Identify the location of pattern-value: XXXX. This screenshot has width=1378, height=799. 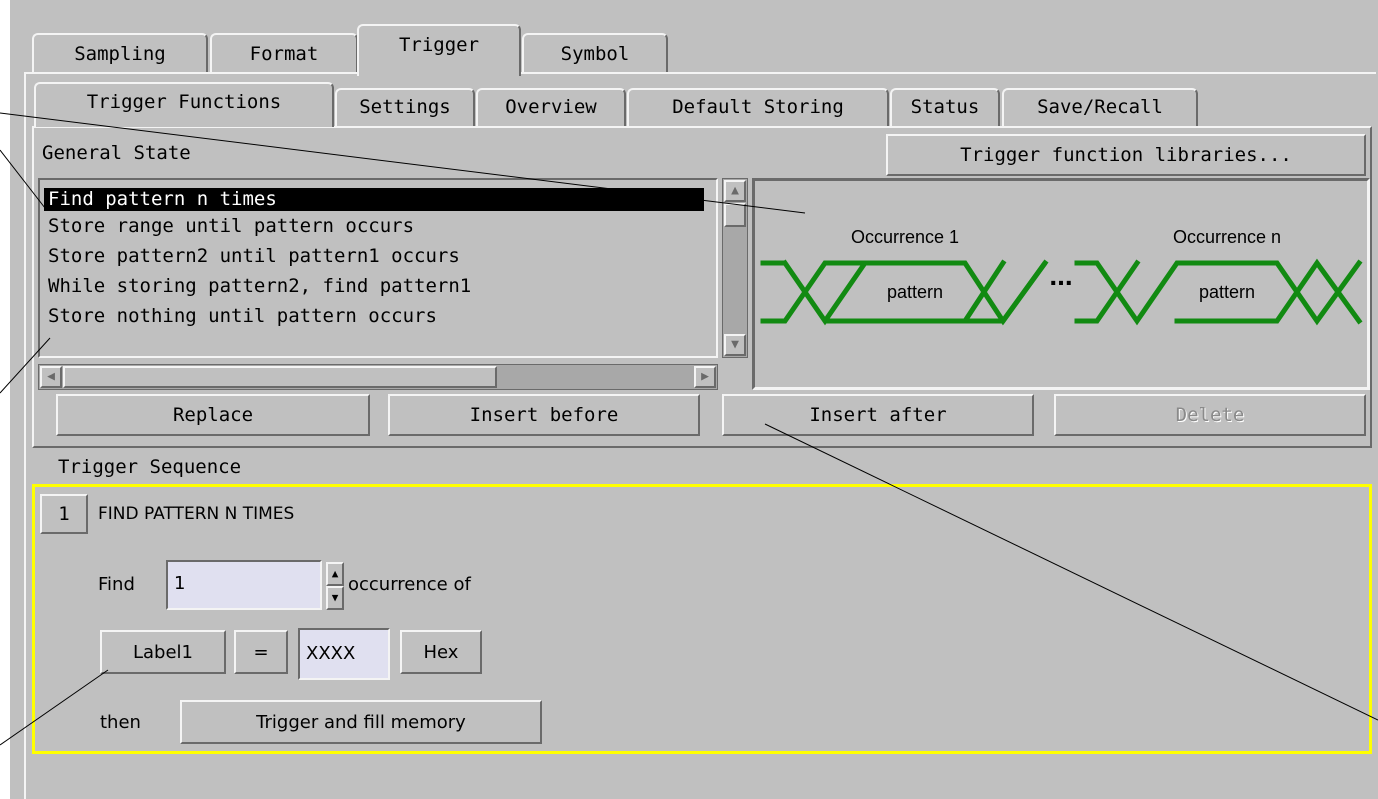
(331, 653).